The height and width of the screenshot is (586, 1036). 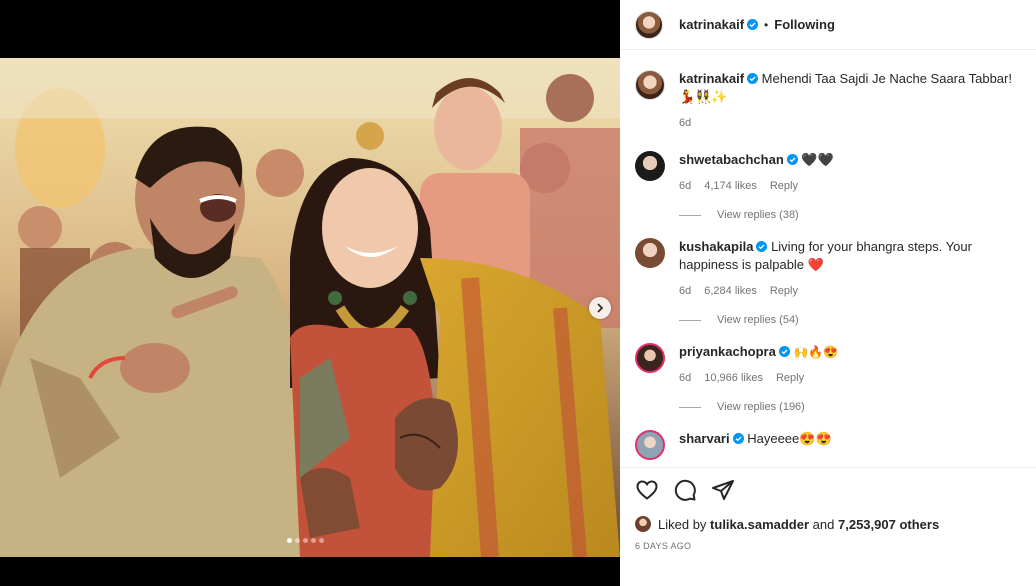 I want to click on comment-text: 🙌🔥😍, so click(x=816, y=352).